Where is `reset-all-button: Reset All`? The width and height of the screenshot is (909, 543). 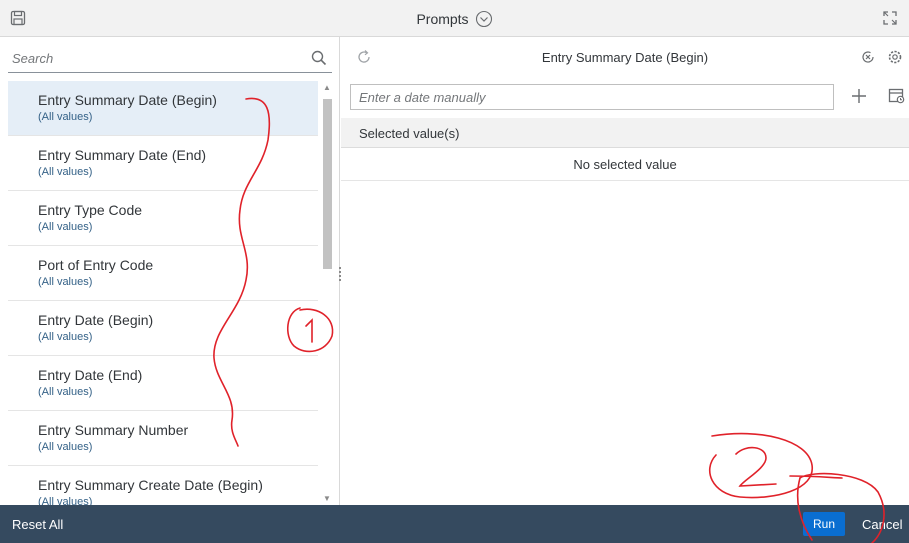 reset-all-button: Reset All is located at coordinates (37, 524).